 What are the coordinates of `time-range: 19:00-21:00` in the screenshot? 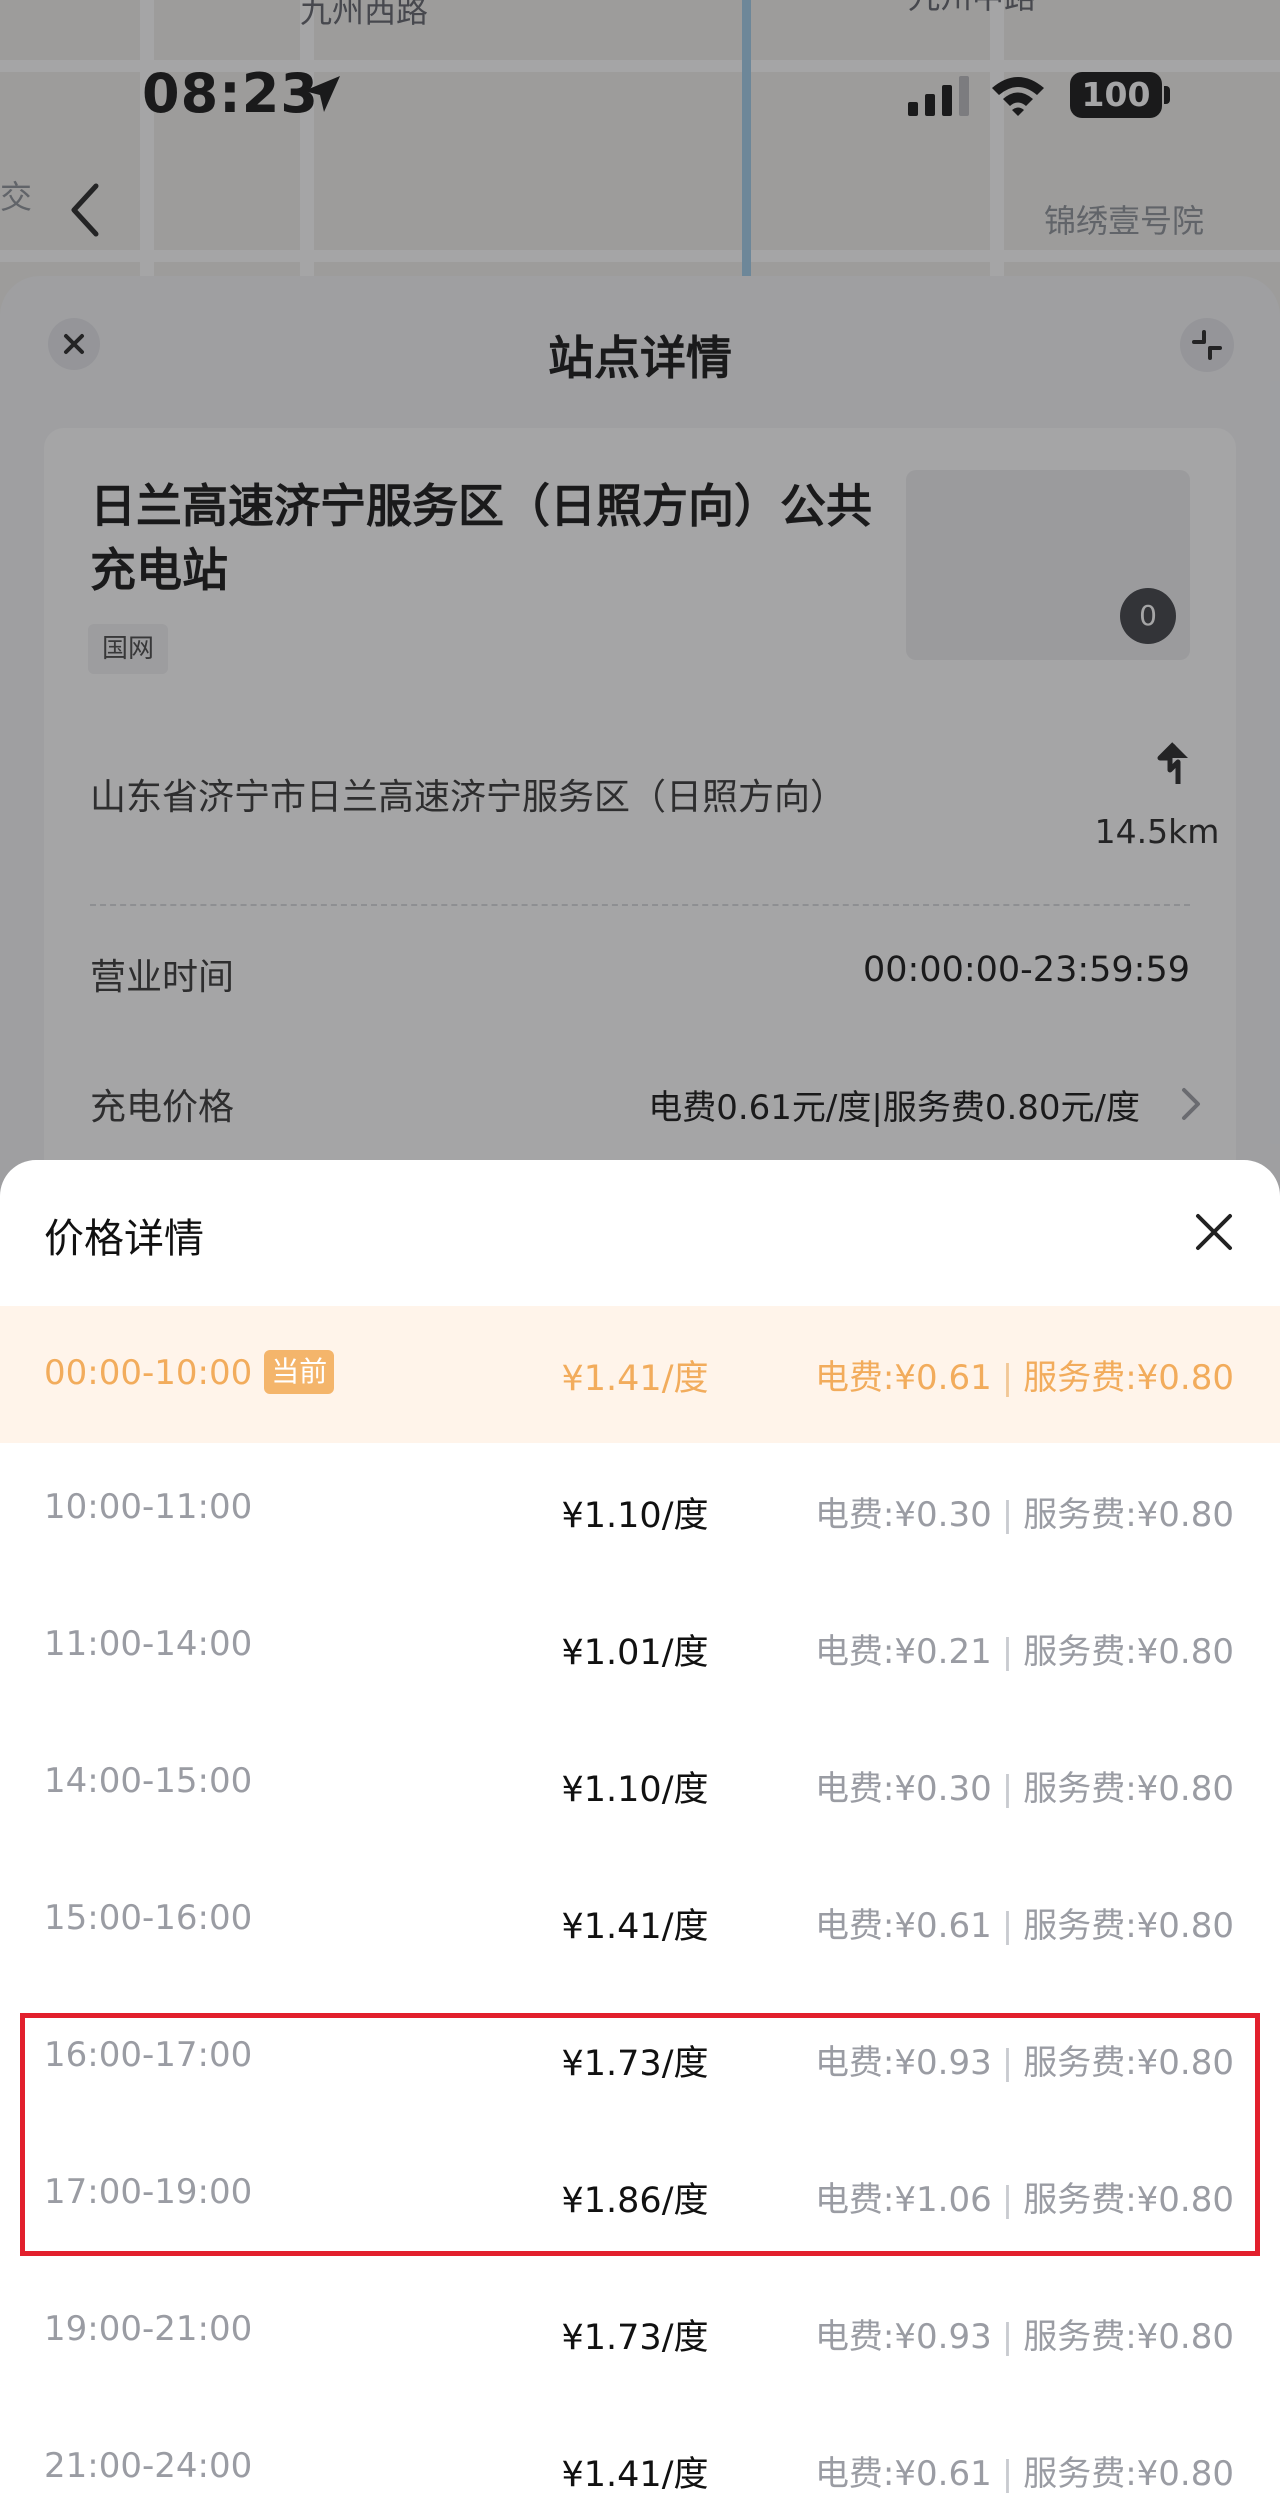 It's located at (148, 2329).